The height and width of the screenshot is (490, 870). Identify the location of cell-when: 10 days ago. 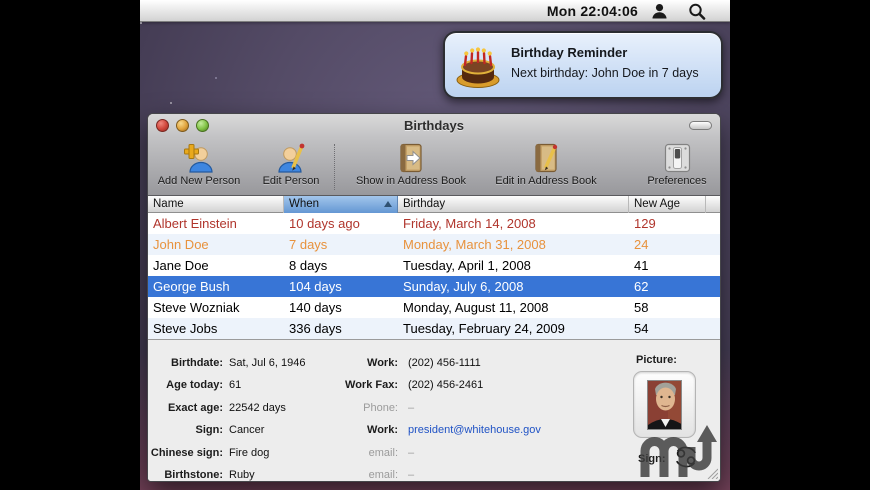
(324, 223).